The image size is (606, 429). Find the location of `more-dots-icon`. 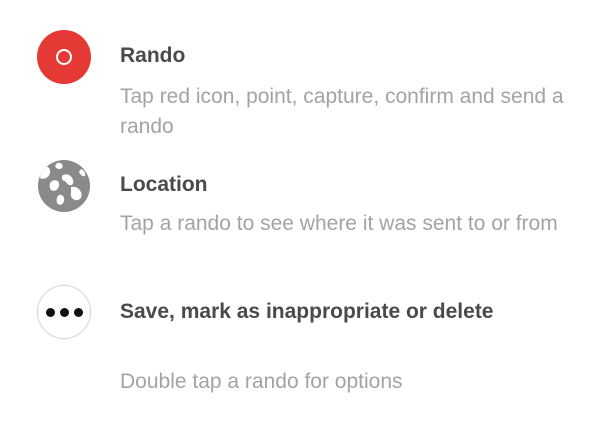

more-dots-icon is located at coordinates (64, 312).